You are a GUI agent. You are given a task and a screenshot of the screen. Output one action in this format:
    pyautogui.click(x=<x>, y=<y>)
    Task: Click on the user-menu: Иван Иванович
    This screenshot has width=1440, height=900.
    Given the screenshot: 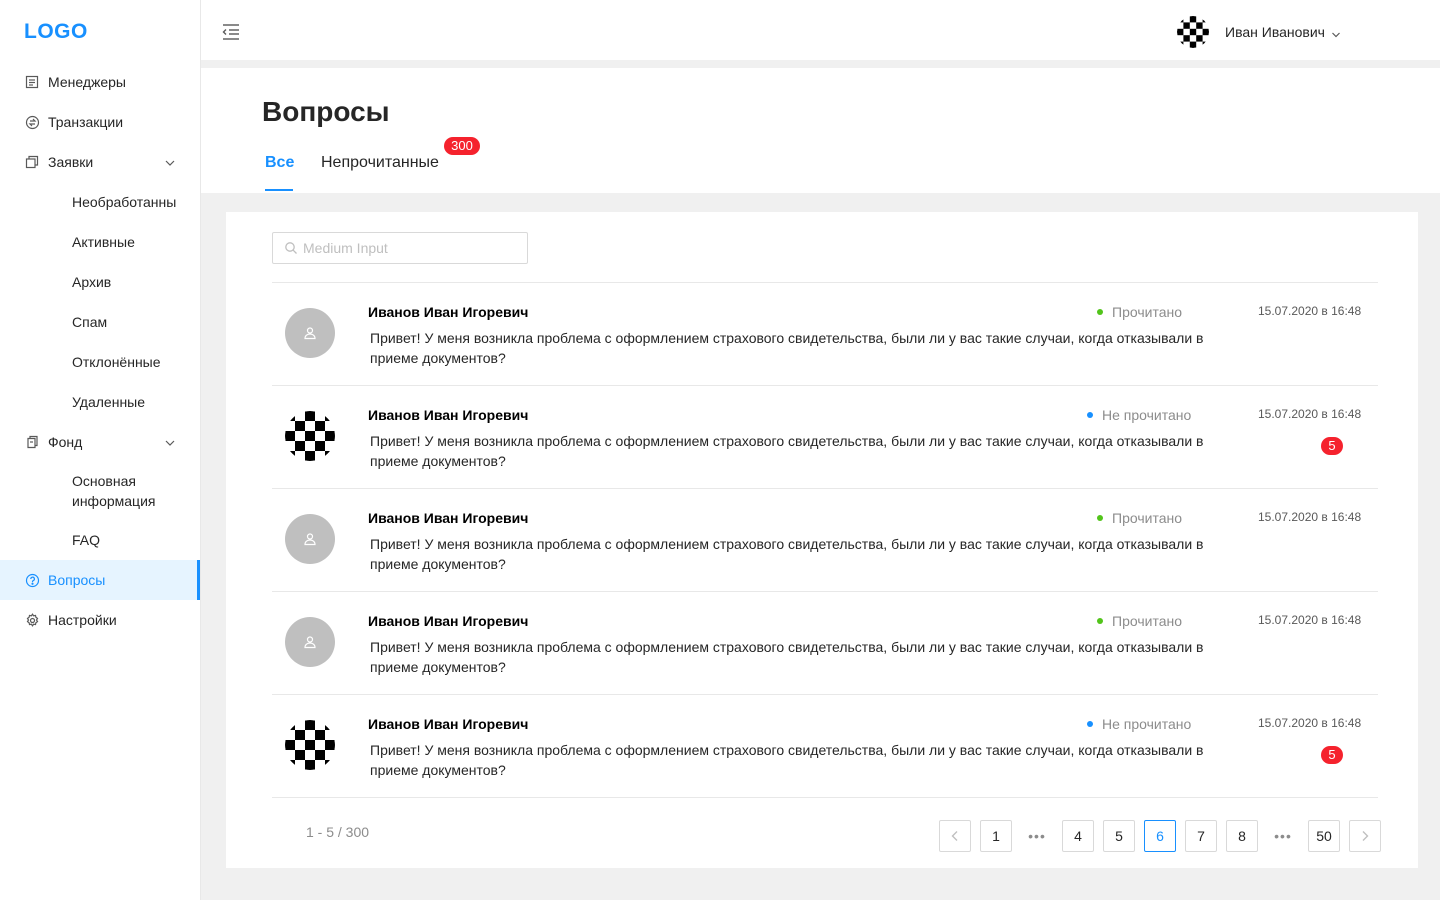 What is the action you would take?
    pyautogui.click(x=1259, y=32)
    